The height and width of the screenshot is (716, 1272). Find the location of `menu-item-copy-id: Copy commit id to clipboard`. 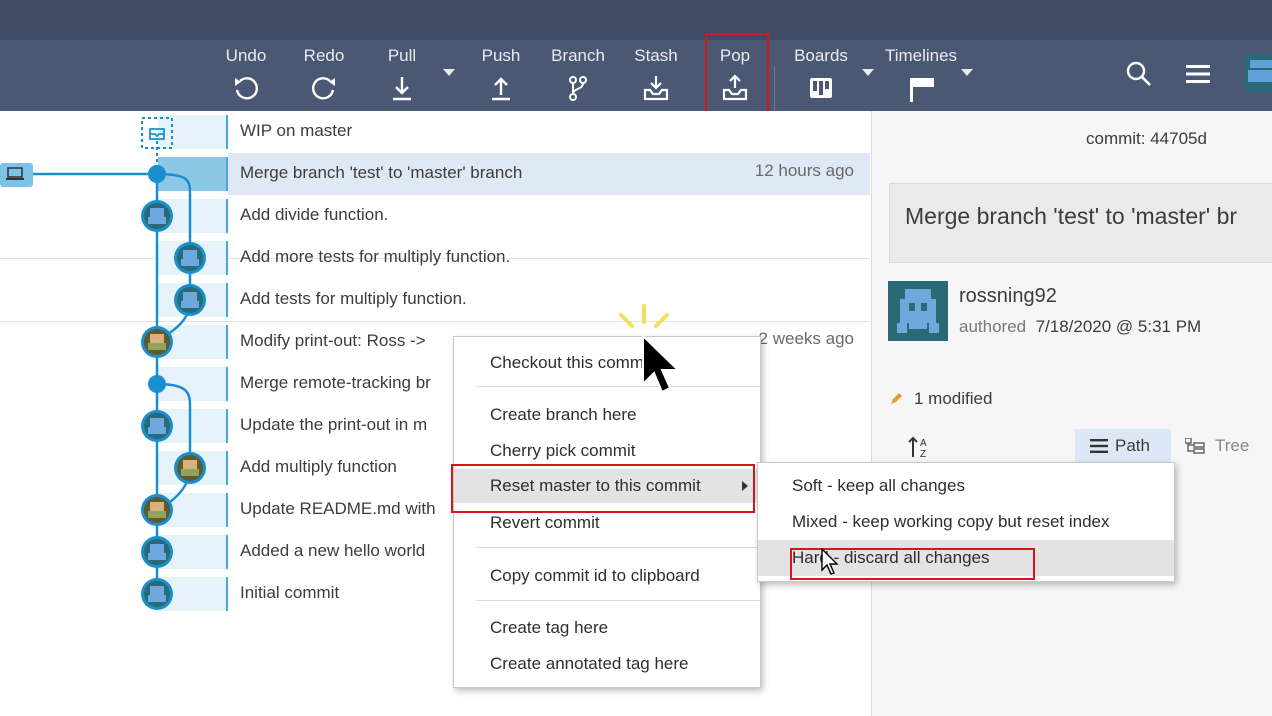

menu-item-copy-id: Copy commit id to clipboard is located at coordinates (607, 576).